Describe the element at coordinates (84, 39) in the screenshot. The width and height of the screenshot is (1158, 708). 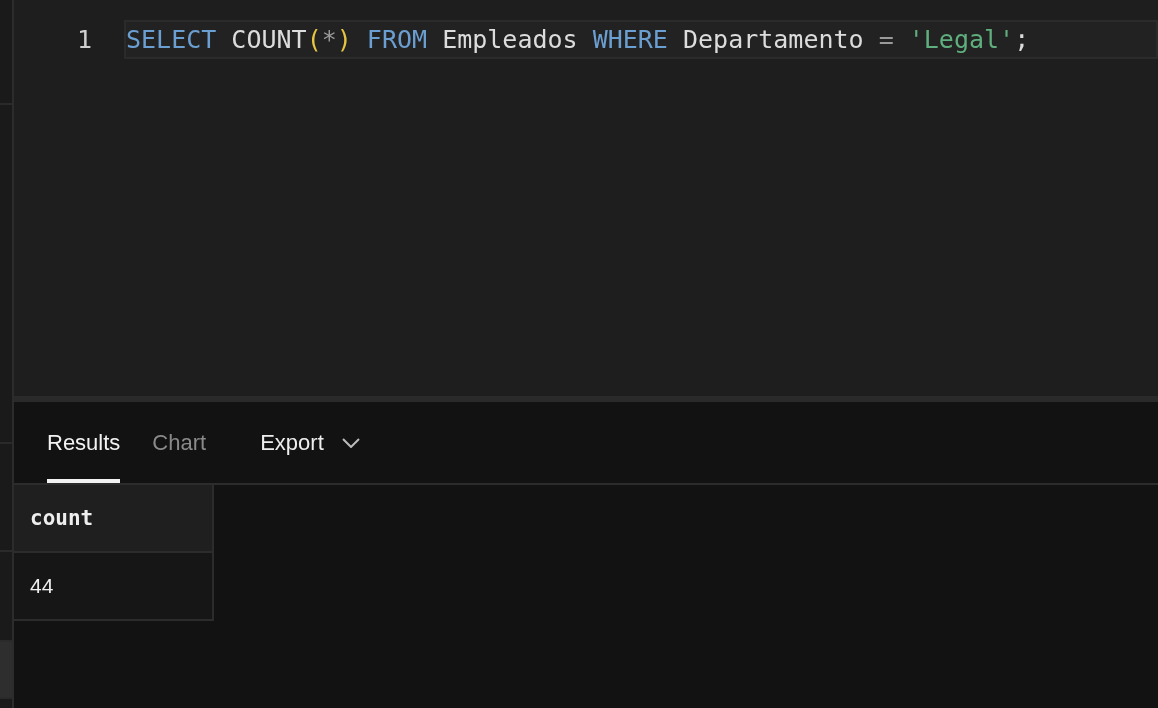
I see `line-number: 1` at that location.